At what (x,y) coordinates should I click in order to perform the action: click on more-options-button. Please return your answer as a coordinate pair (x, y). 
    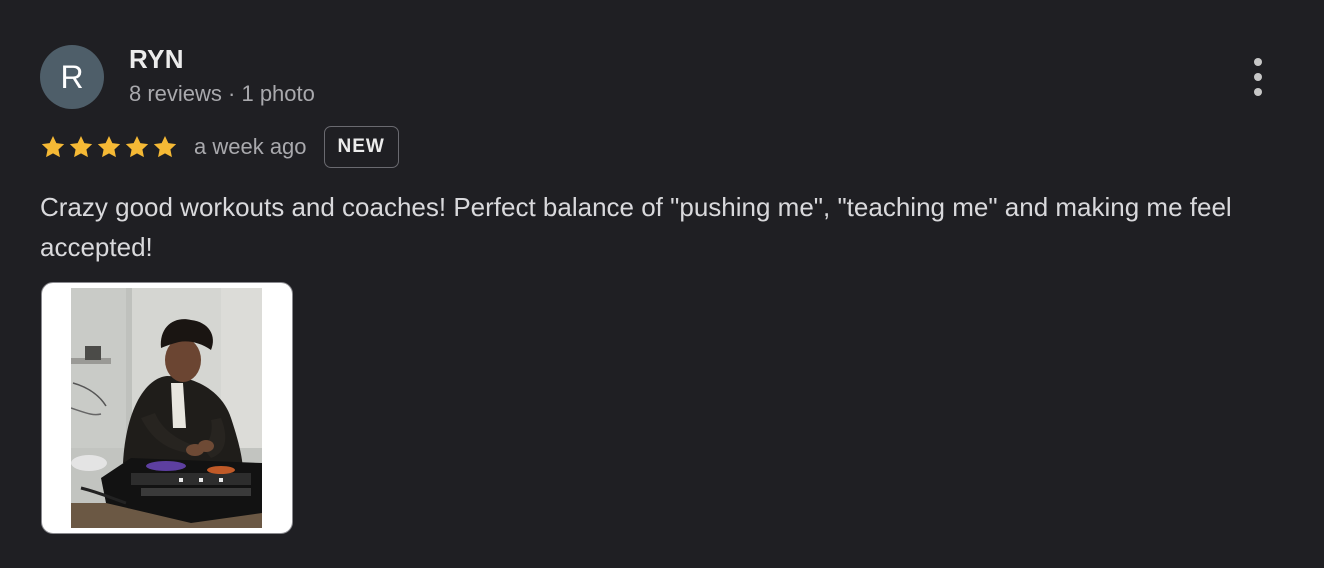
    Looking at the image, I should click on (1258, 77).